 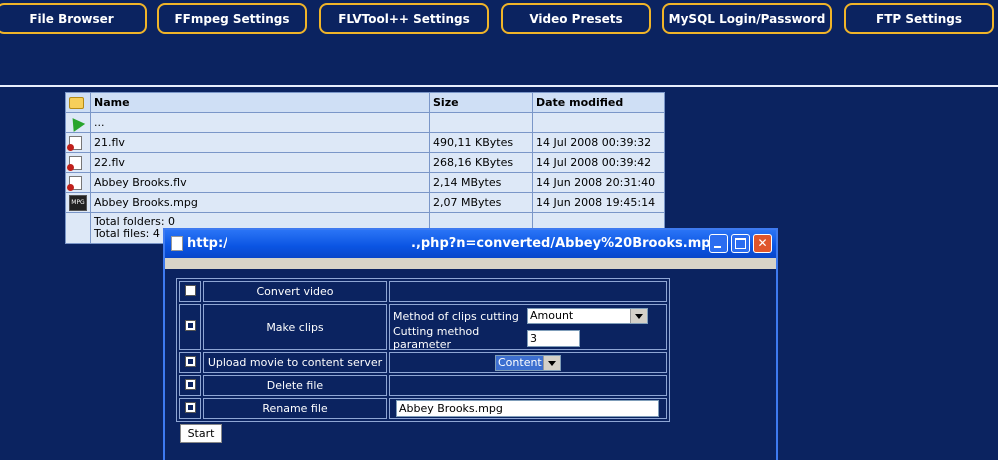 I want to click on divider, so click(x=499, y=86).